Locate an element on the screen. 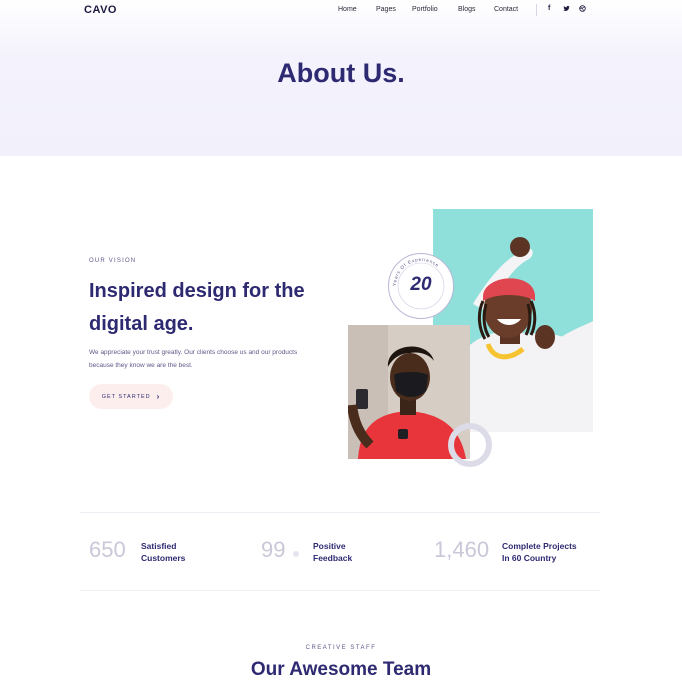 The image size is (682, 697). stat-label-line: Complete Projects is located at coordinates (539, 546).